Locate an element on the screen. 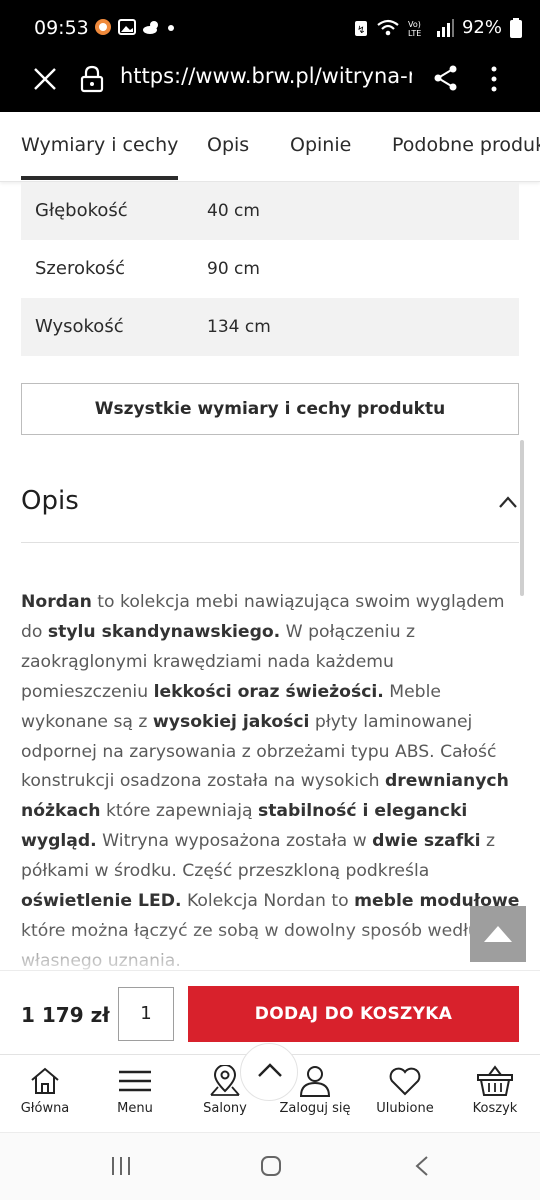 Image resolution: width=540 pixels, height=1200 pixels. home-icon is located at coordinates (45, 1080).